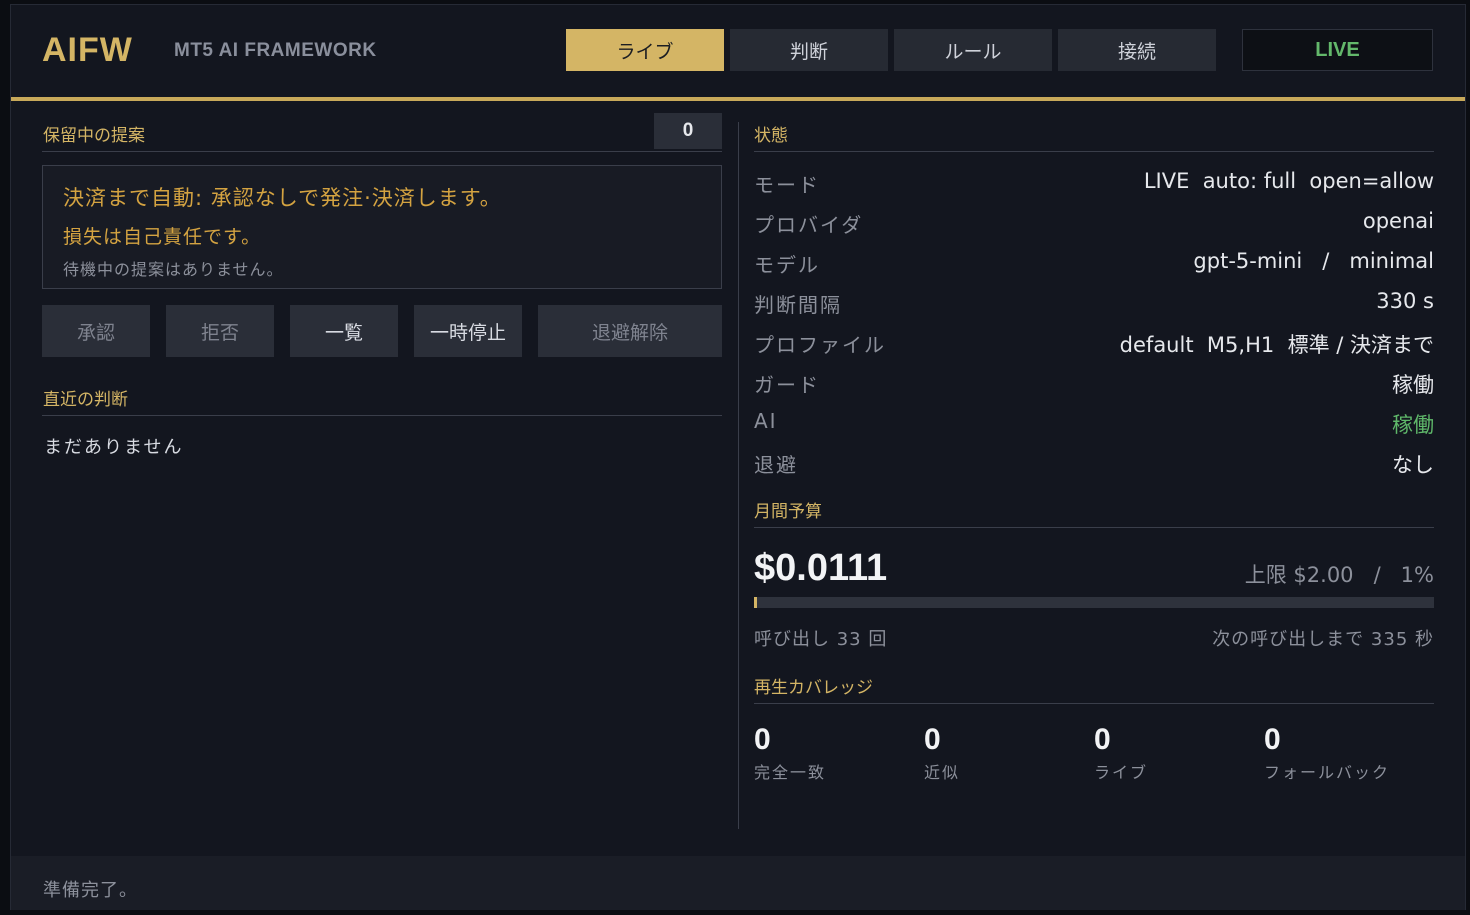 The height and width of the screenshot is (915, 1470). Describe the element at coordinates (932, 739) in the screenshot. I see `coverage-approx-value: 0` at that location.